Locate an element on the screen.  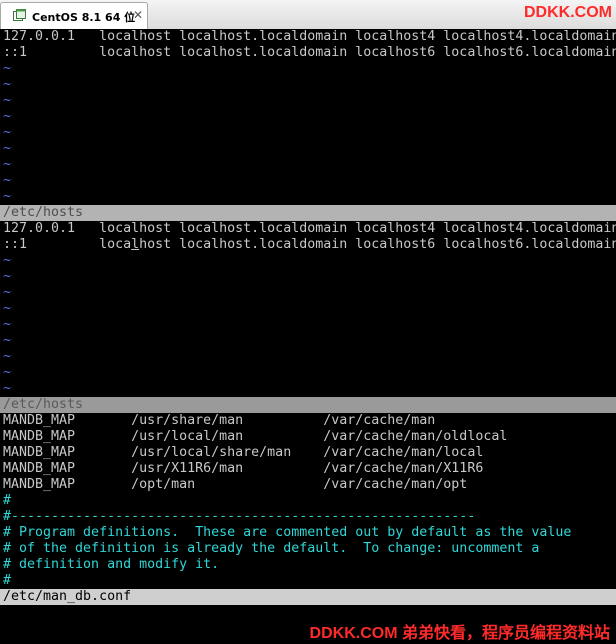
vm-tab-title: CentOS 8.1 64 位 is located at coordinates (84, 17).